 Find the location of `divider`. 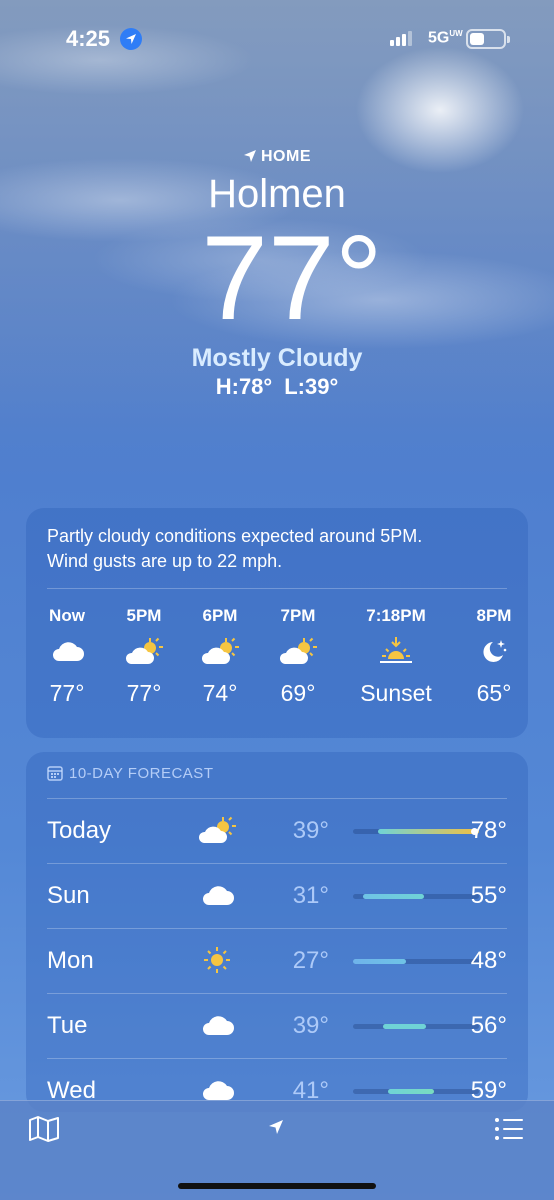

divider is located at coordinates (277, 588).